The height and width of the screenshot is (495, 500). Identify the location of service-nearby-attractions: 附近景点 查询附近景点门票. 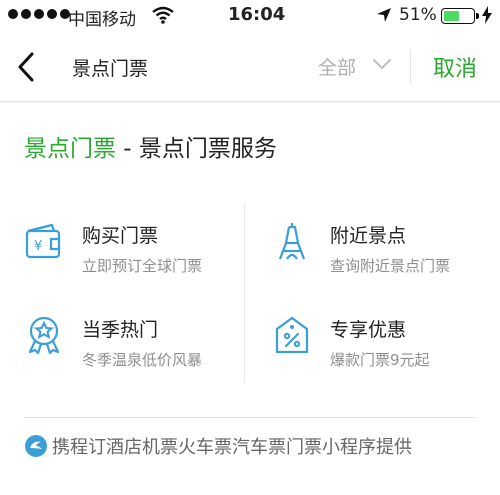
(382, 256).